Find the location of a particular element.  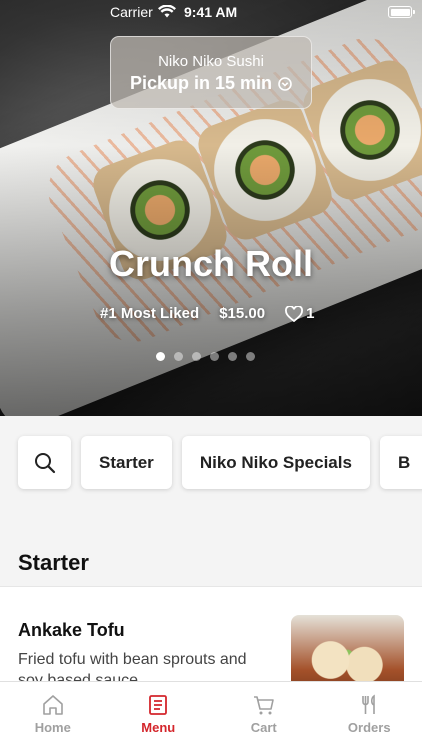

featured-rank: #1 Most Liked is located at coordinates (150, 313).